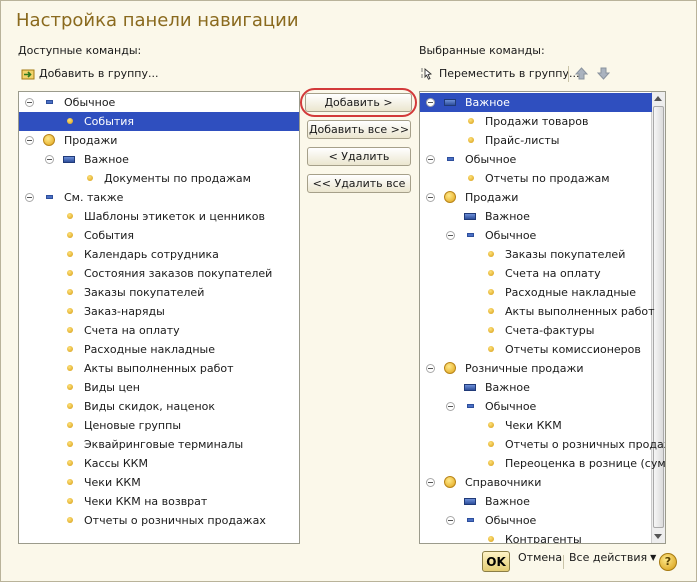  I want to click on toolbar-separator, so click(568, 74).